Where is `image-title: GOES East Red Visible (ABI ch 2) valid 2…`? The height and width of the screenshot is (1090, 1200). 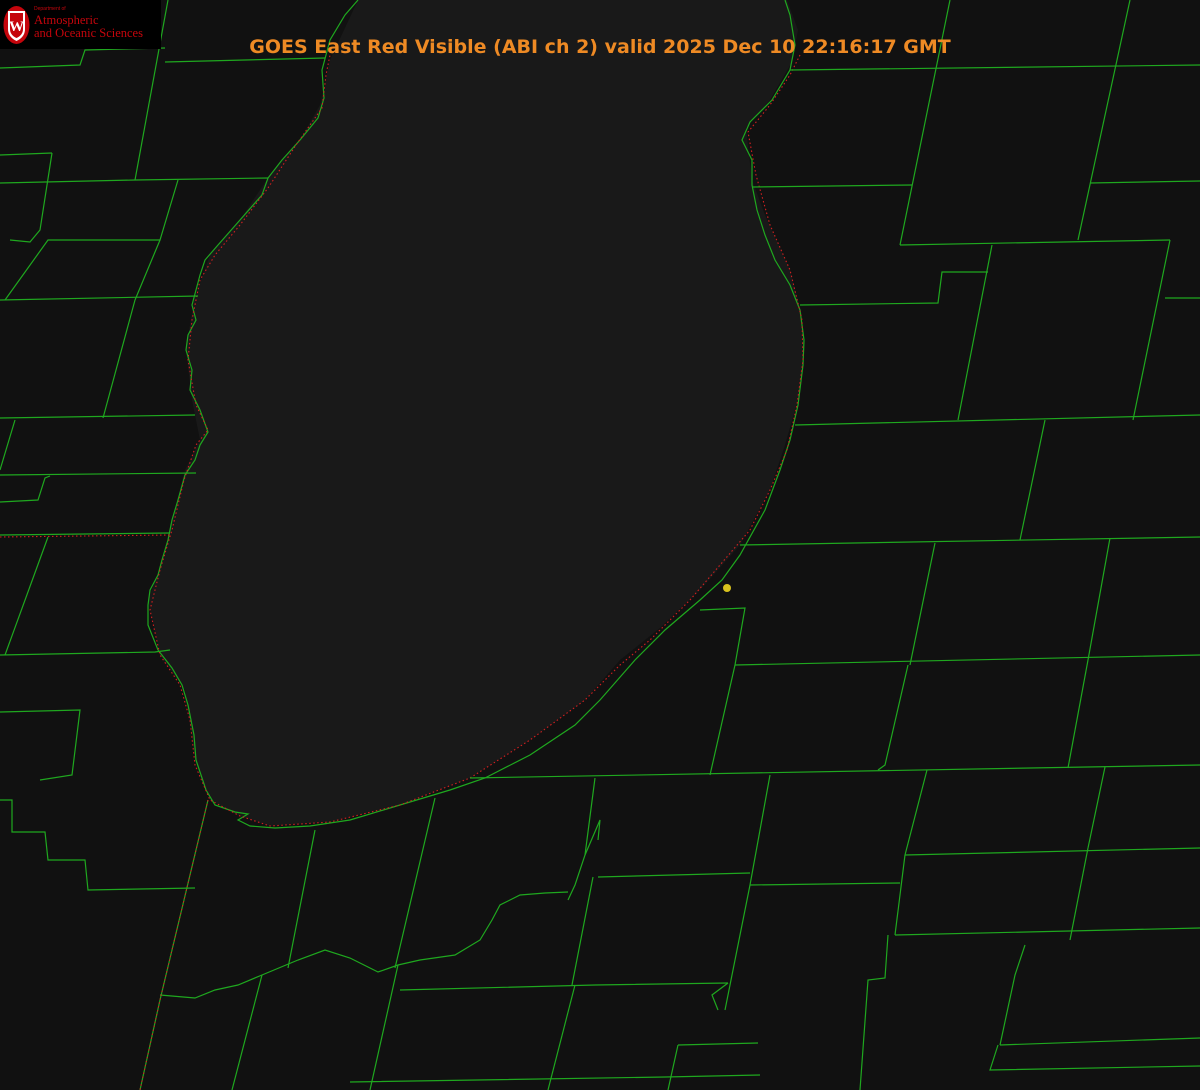
image-title: GOES East Red Visible (ABI ch 2) valid 2… is located at coordinates (600, 47).